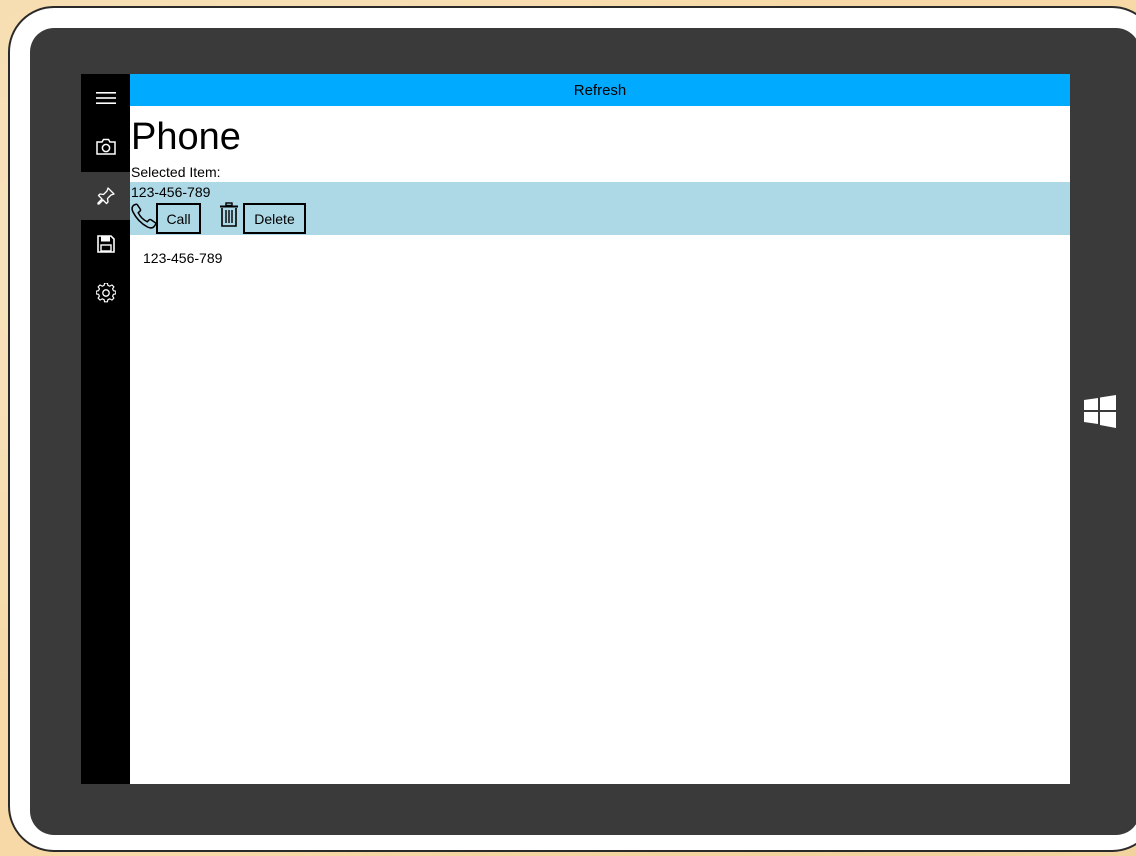  I want to click on hamburger-menu-button, so click(105, 98).